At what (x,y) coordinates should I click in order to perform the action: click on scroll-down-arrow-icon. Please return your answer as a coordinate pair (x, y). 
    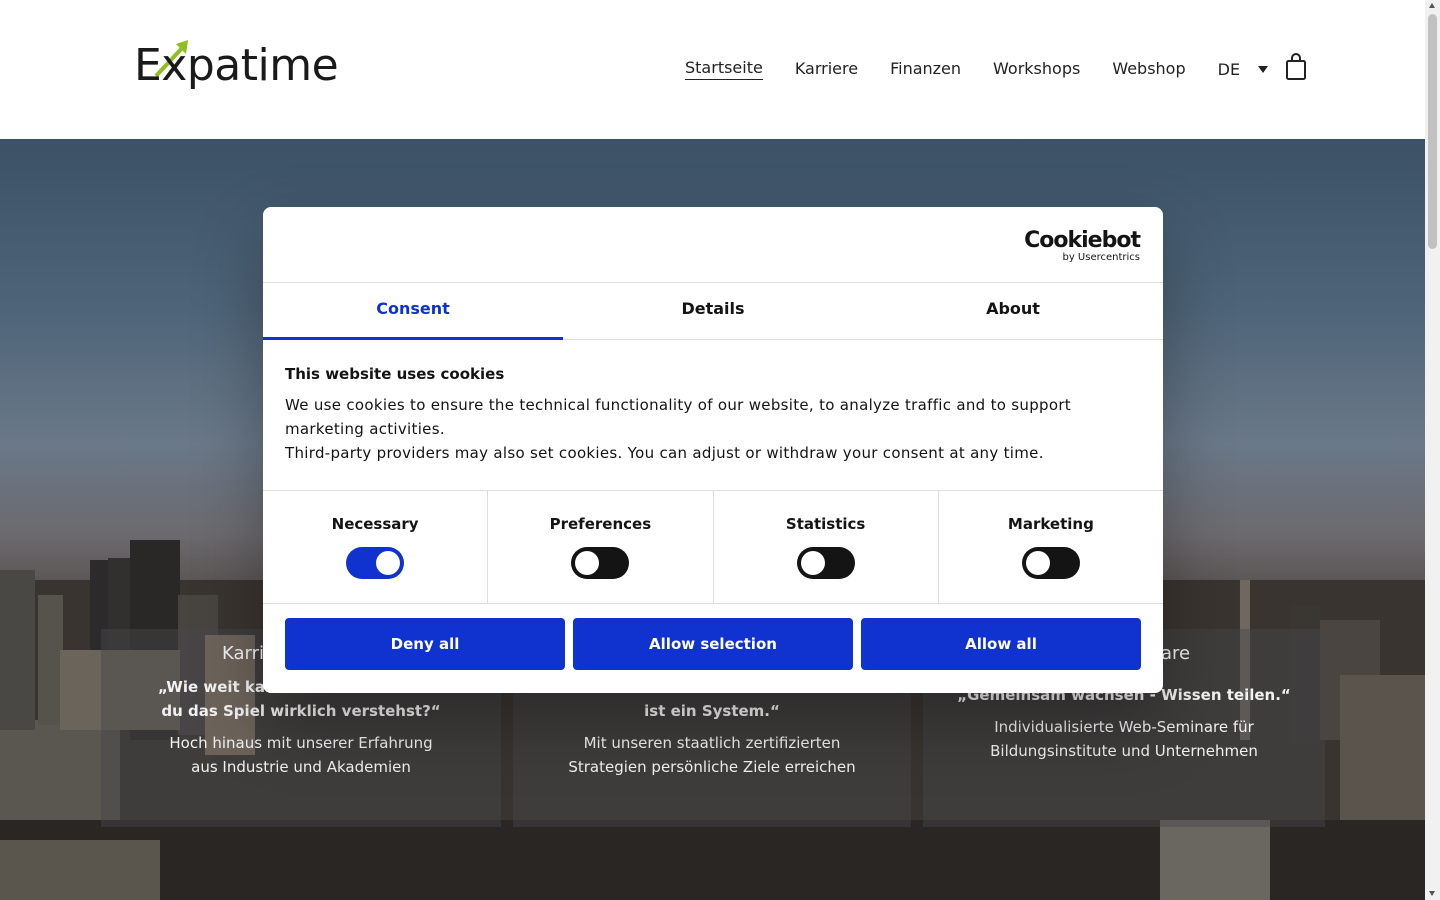
    Looking at the image, I should click on (1432, 893).